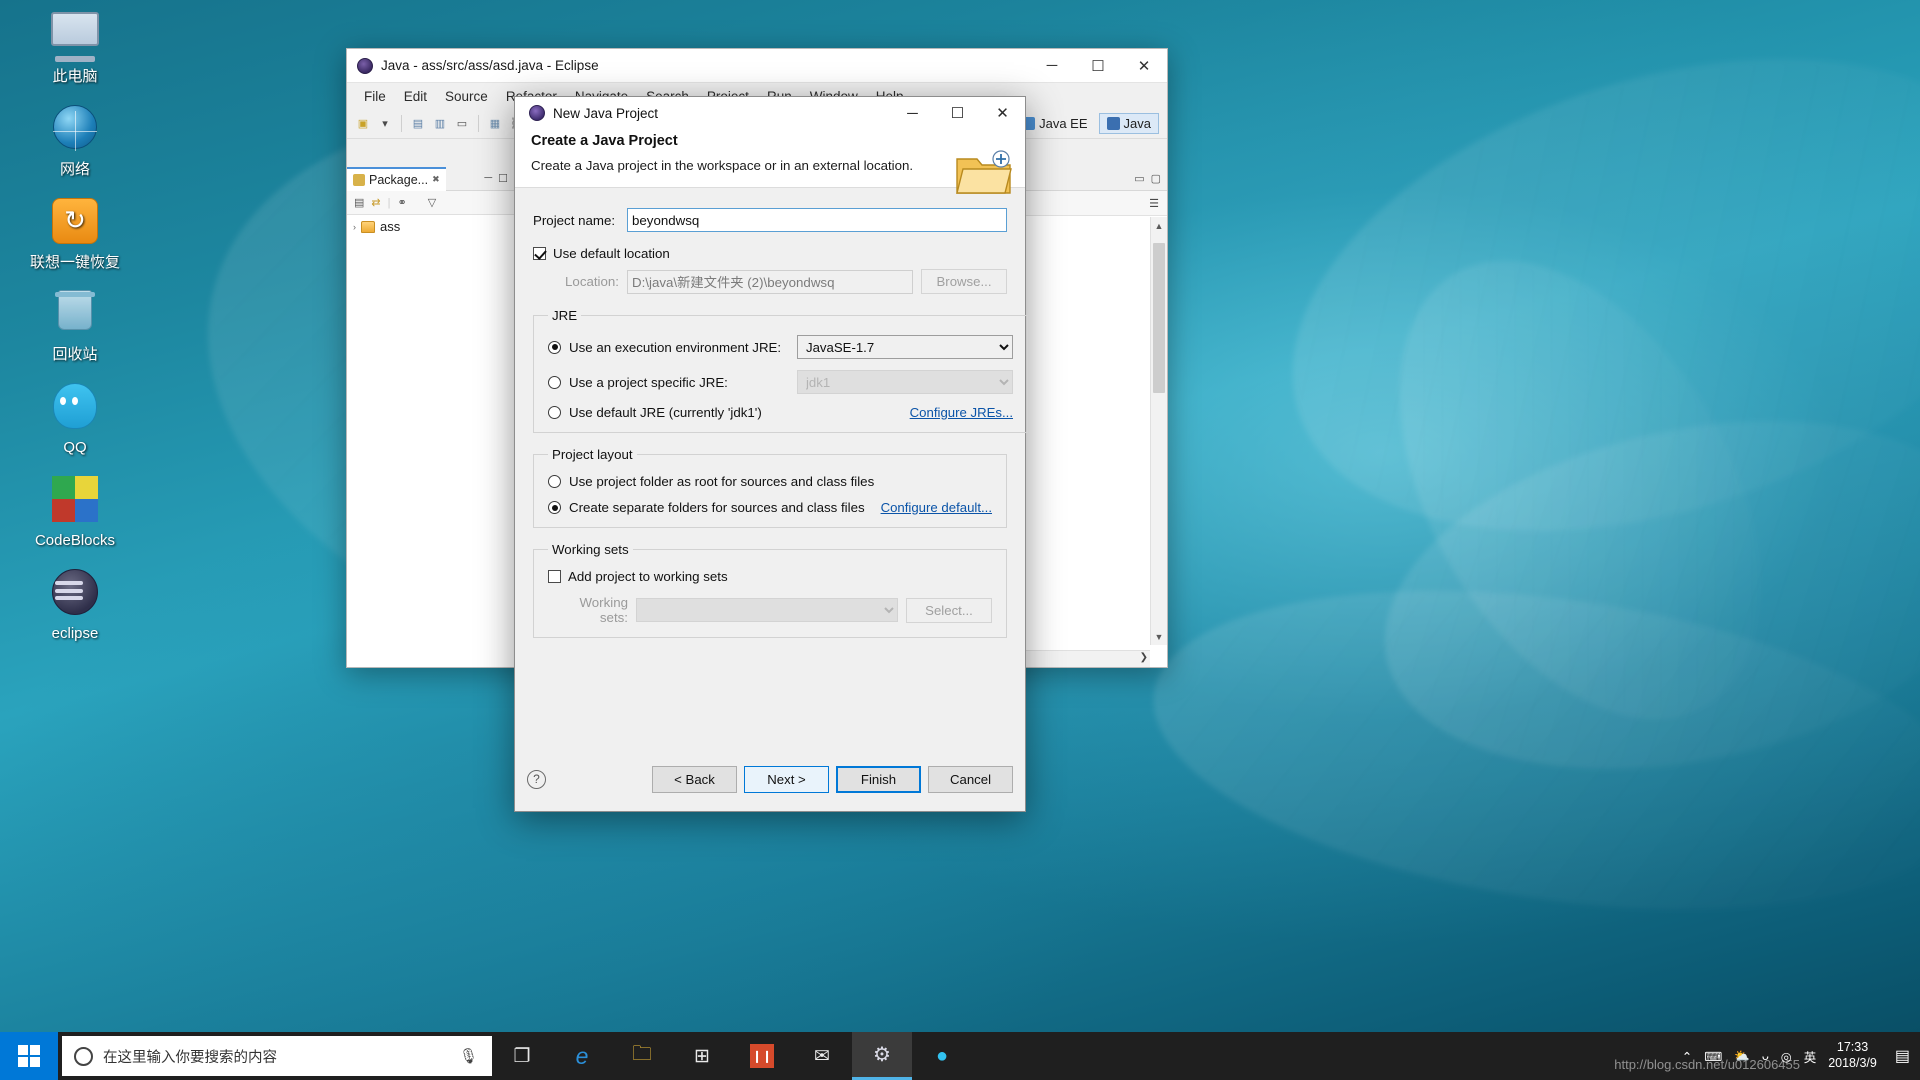 The width and height of the screenshot is (1920, 1080). I want to click on package-explorer-toolbar: ▤ ⇄ | ⚭ ▽, so click(430, 203).